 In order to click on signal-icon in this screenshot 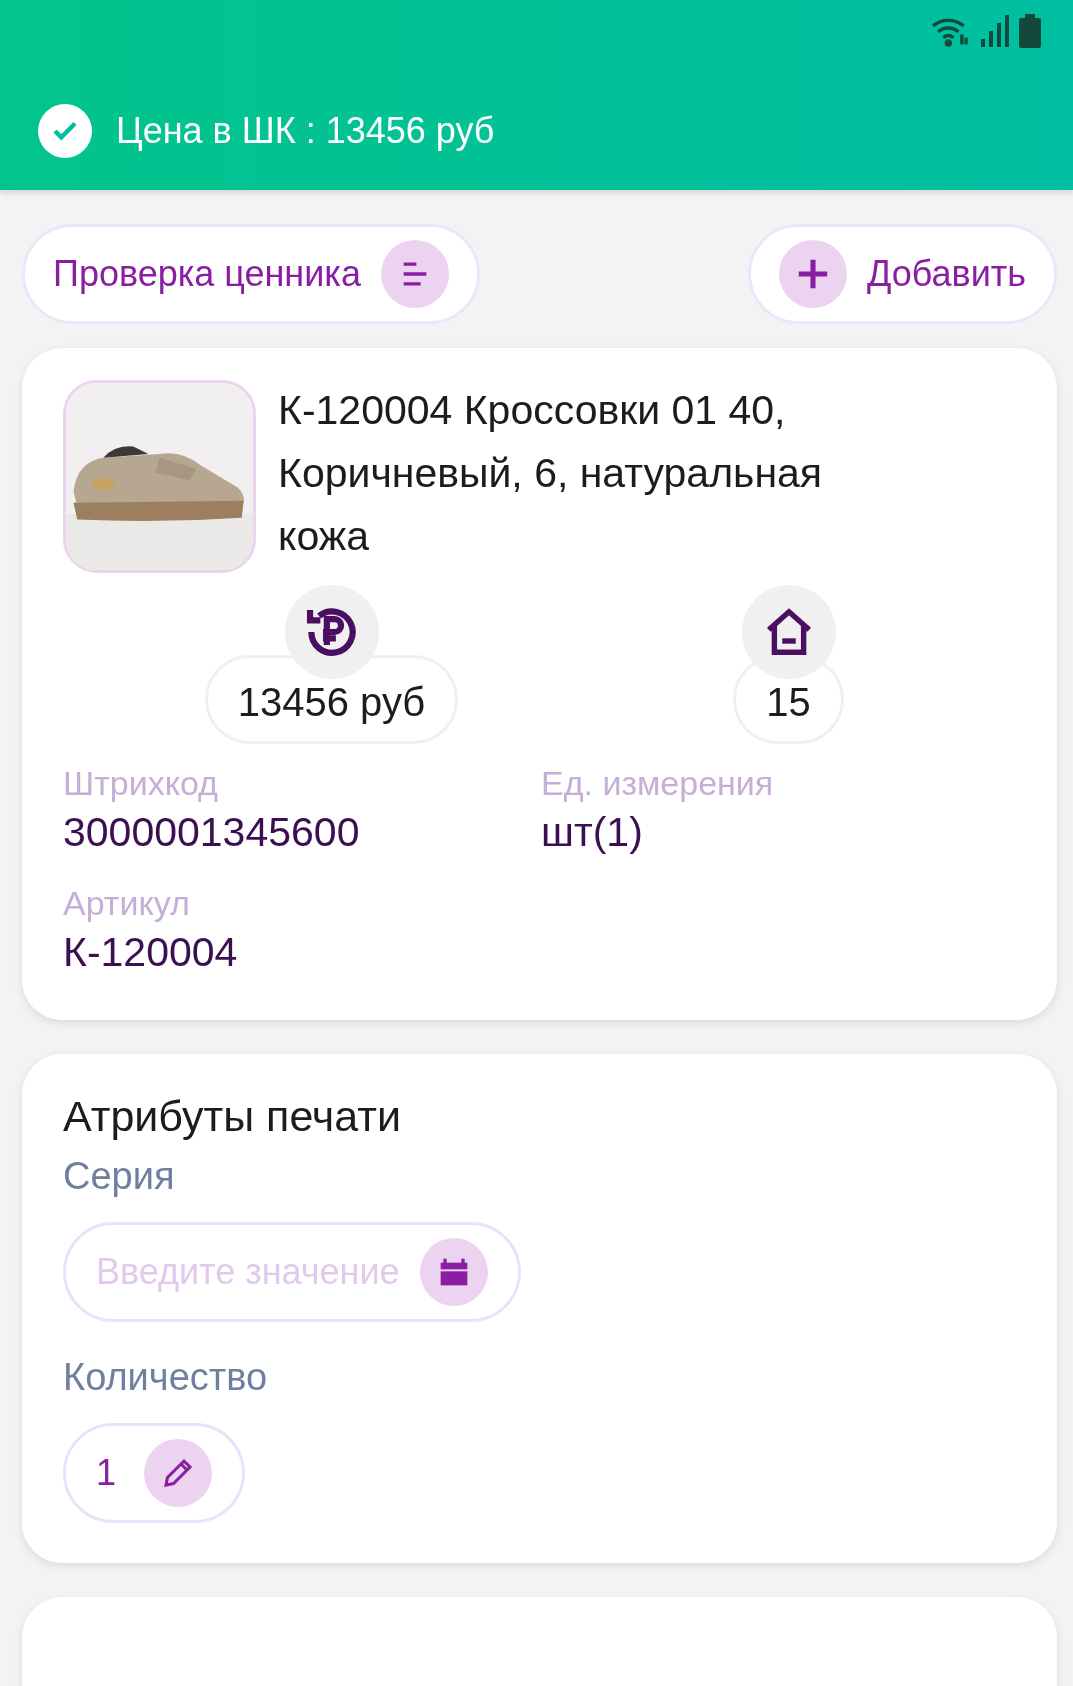, I will do `click(995, 31)`.